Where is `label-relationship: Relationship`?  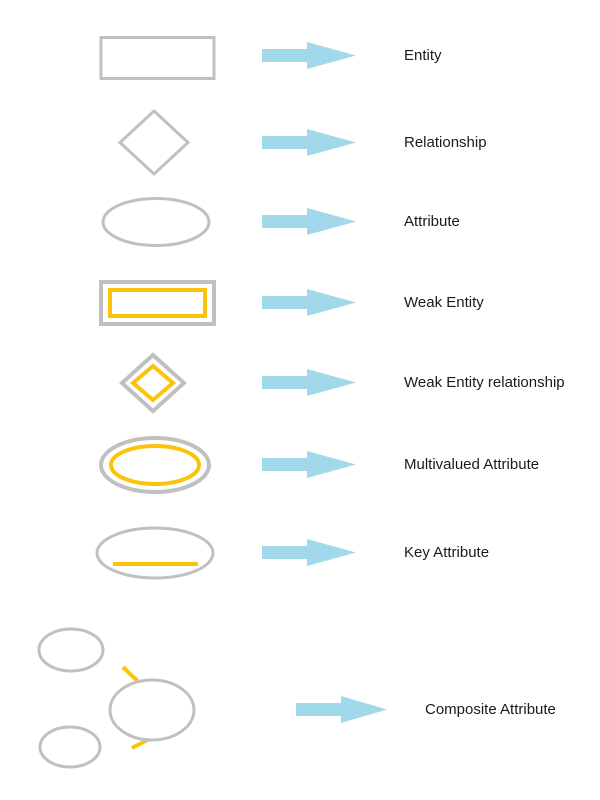 label-relationship: Relationship is located at coordinates (445, 142).